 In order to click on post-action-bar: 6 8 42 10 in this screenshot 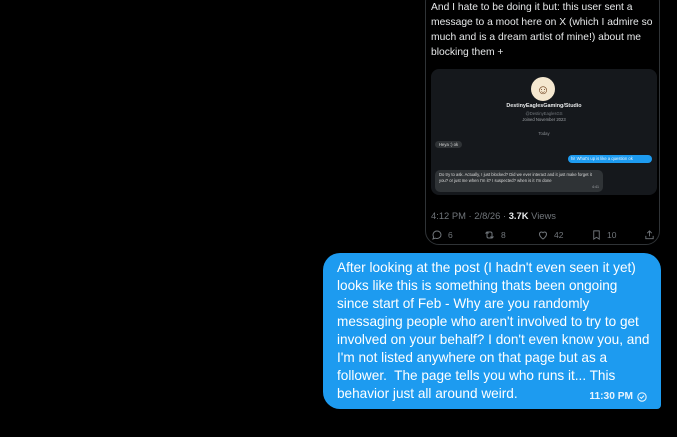, I will do `click(542, 236)`.